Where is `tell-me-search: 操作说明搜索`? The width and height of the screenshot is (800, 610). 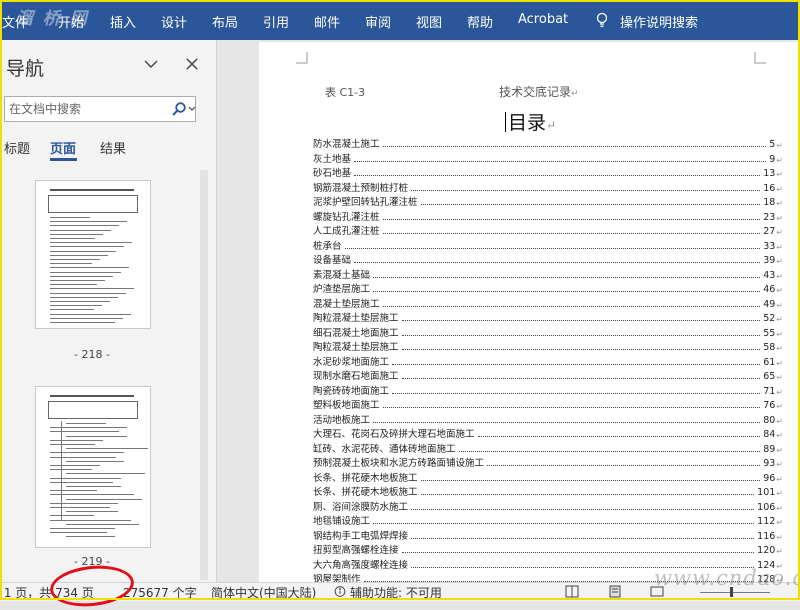 tell-me-search: 操作说明搜索 is located at coordinates (659, 21).